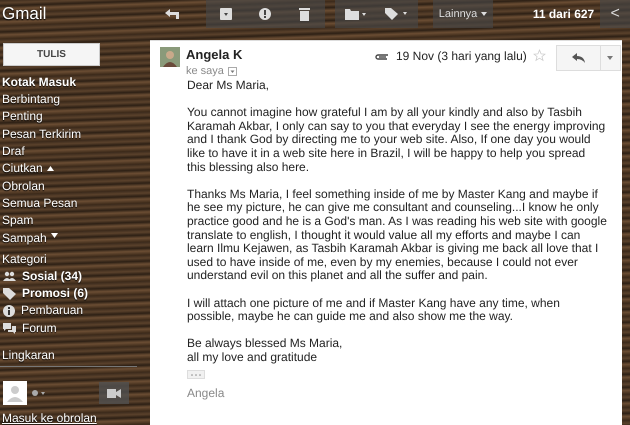 This screenshot has width=630, height=425. I want to click on message-counter: 11 dari 627, so click(563, 14).